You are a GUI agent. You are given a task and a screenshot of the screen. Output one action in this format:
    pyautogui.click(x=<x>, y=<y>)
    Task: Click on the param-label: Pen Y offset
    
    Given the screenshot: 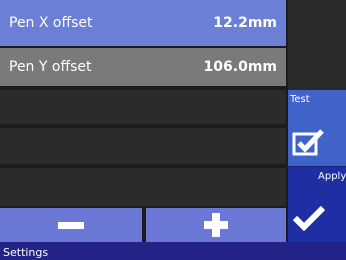 What is the action you would take?
    pyautogui.click(x=50, y=67)
    